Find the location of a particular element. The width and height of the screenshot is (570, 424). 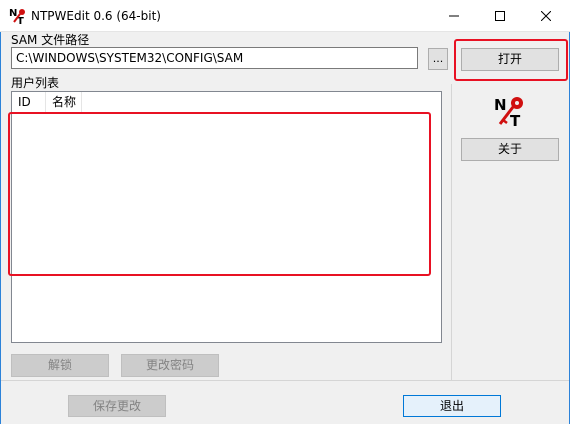

user-list-header: ID 名称 is located at coordinates (226, 102).